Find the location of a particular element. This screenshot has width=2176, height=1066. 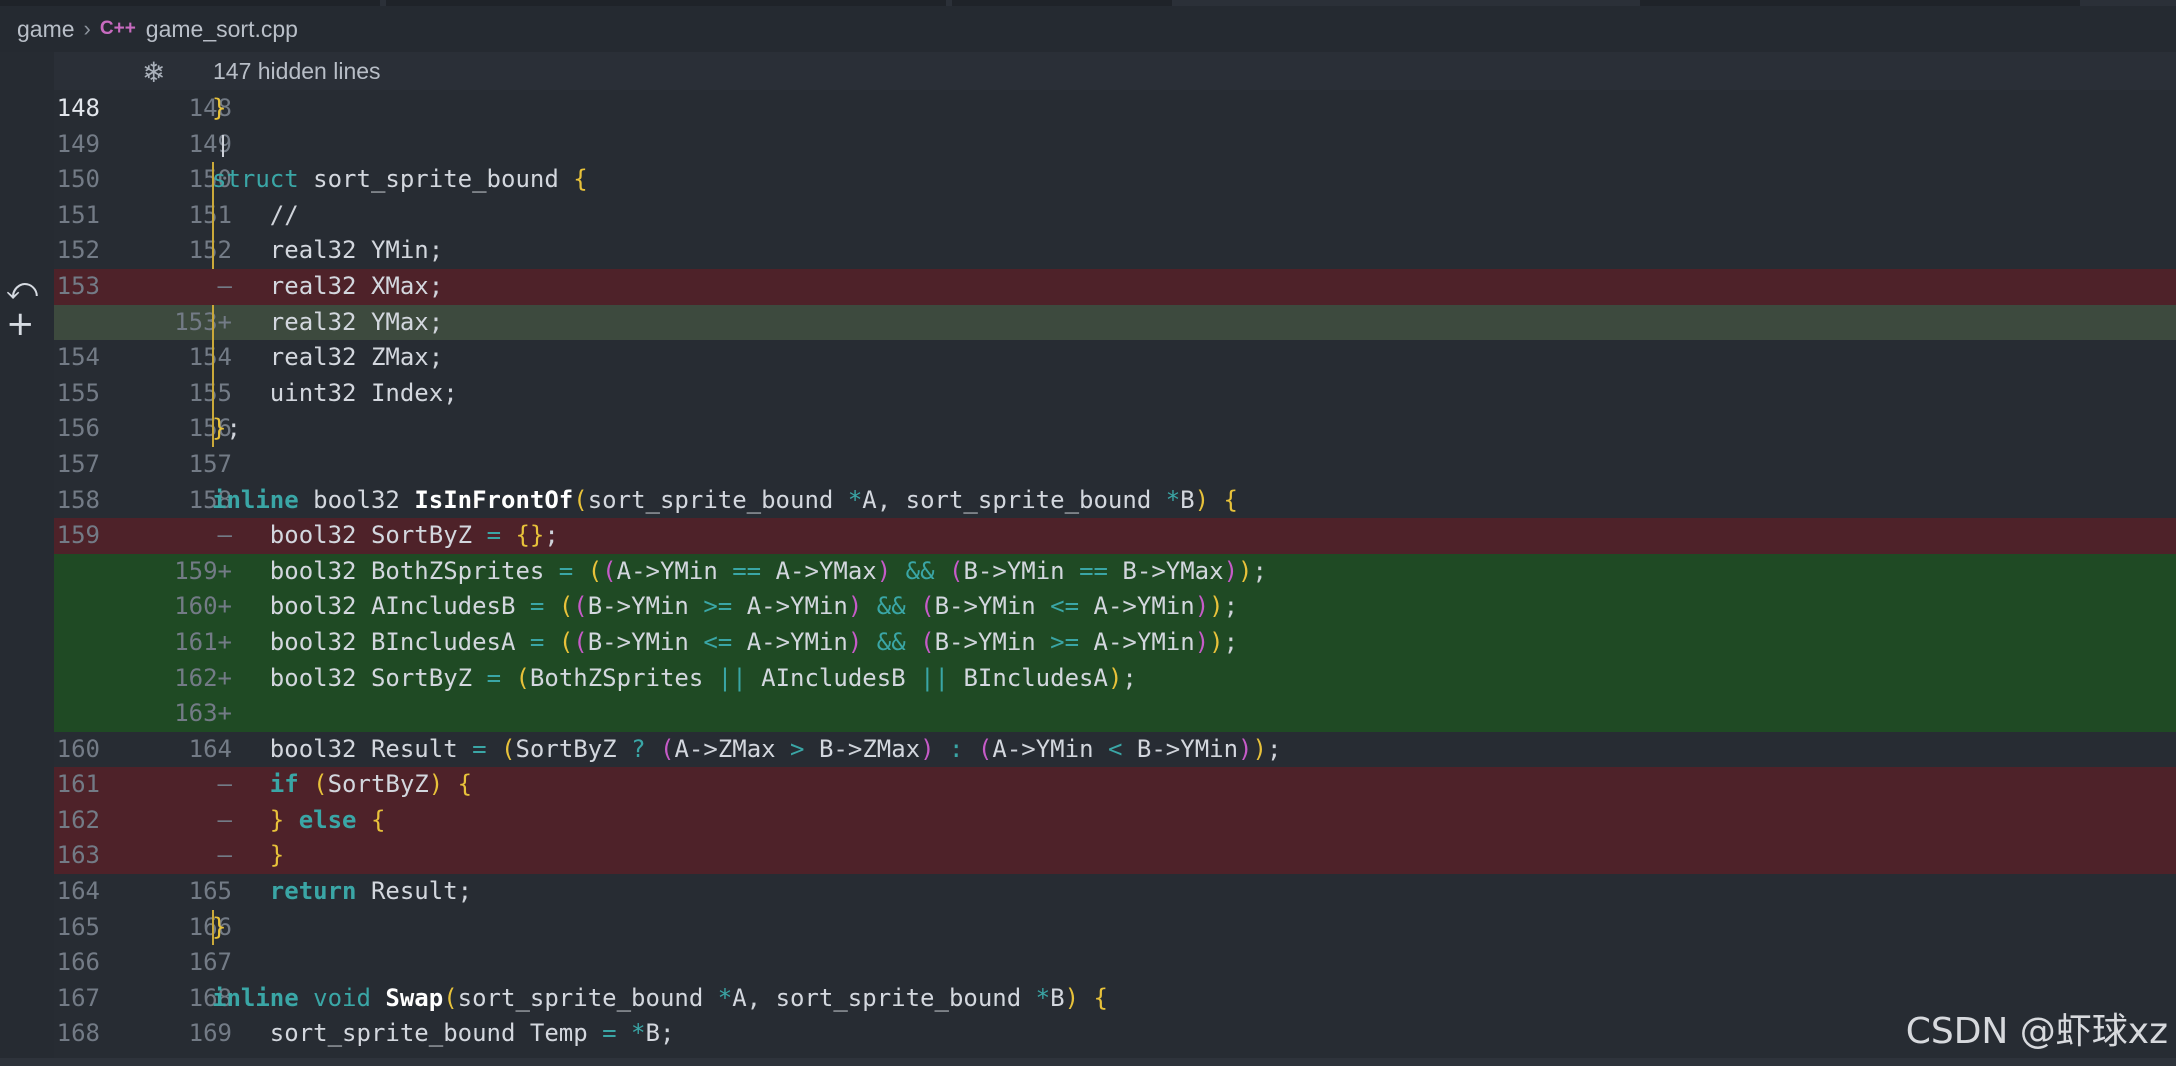

added-line: 153+ real32 YMax; is located at coordinates (1115, 322).